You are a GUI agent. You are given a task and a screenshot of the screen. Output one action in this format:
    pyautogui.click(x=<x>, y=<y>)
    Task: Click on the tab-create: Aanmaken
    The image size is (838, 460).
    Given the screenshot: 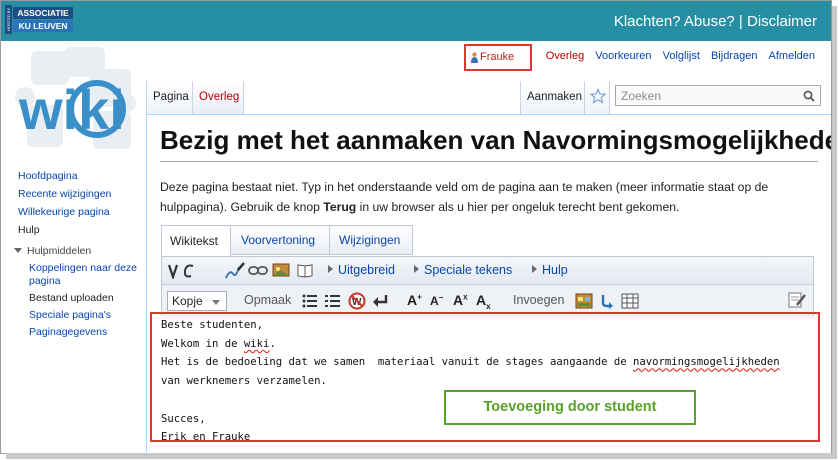 What is the action you would take?
    pyautogui.click(x=552, y=97)
    